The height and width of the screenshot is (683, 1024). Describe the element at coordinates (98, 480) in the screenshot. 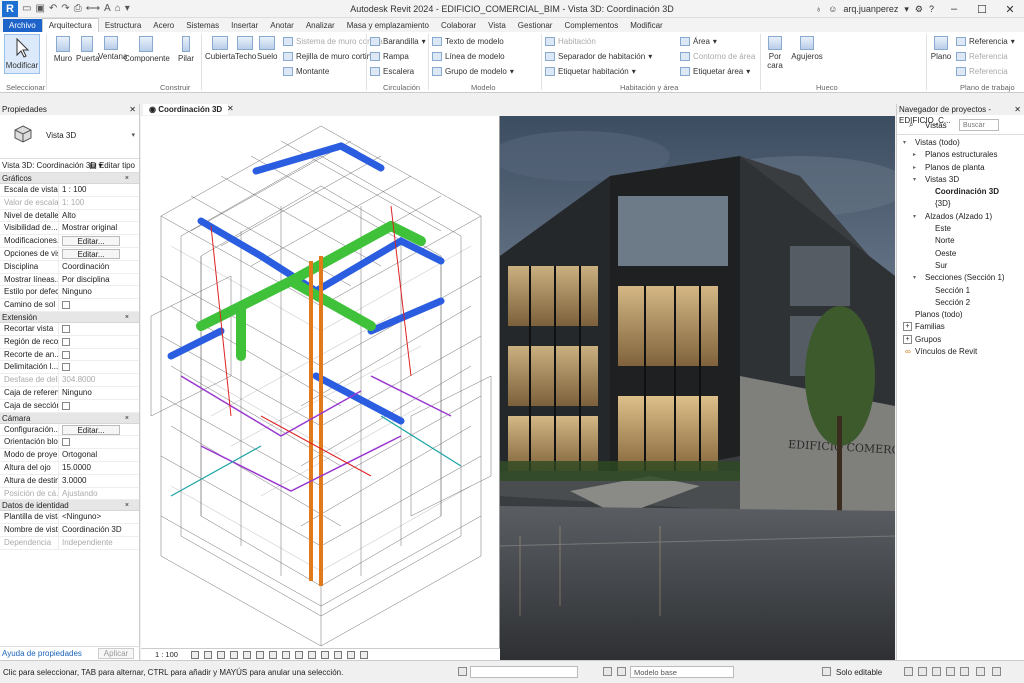

I see `property-value: 3.0000` at that location.